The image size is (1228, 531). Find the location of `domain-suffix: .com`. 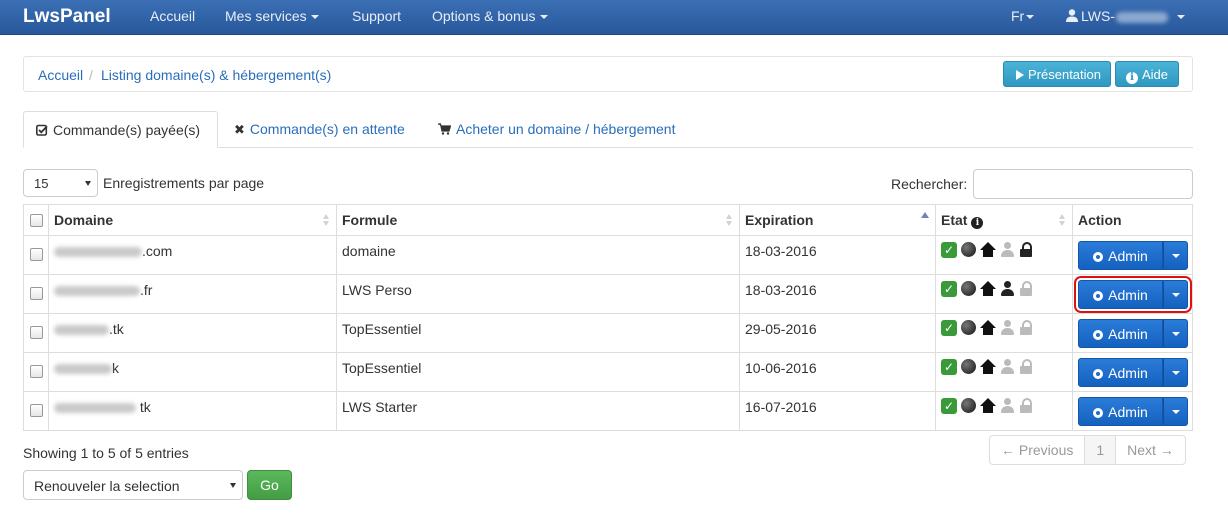

domain-suffix: .com is located at coordinates (157, 251).